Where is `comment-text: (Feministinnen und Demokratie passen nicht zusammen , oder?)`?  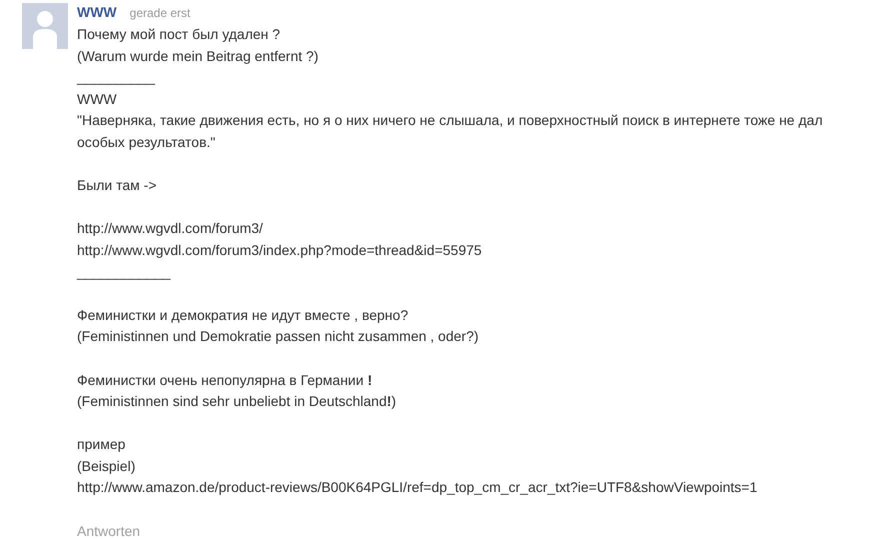
comment-text: (Feministinnen und Demokratie passen nicht zusammen , oder?) is located at coordinates (278, 336).